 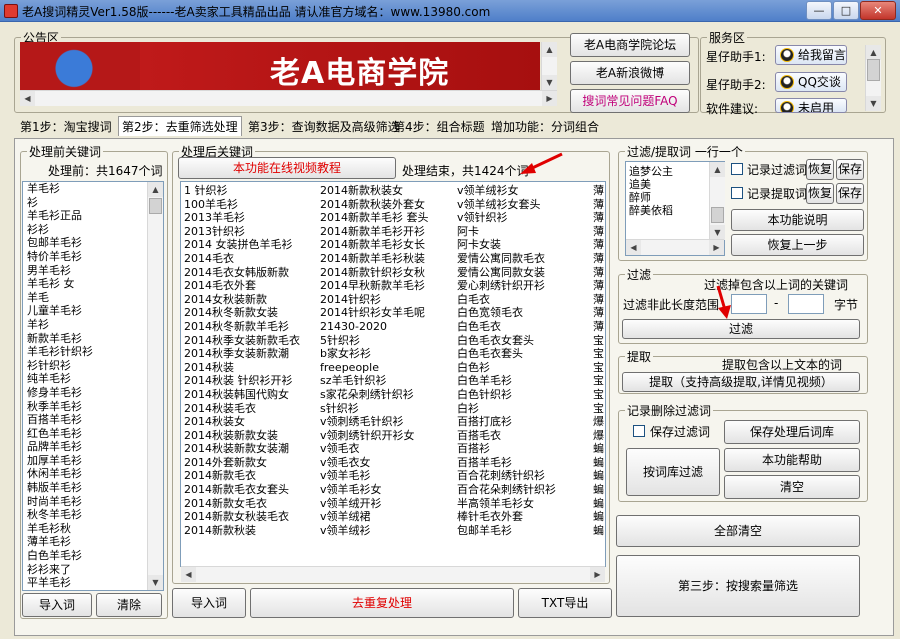 I want to click on list-item: 2014新款秋装外套女, so click(x=374, y=205).